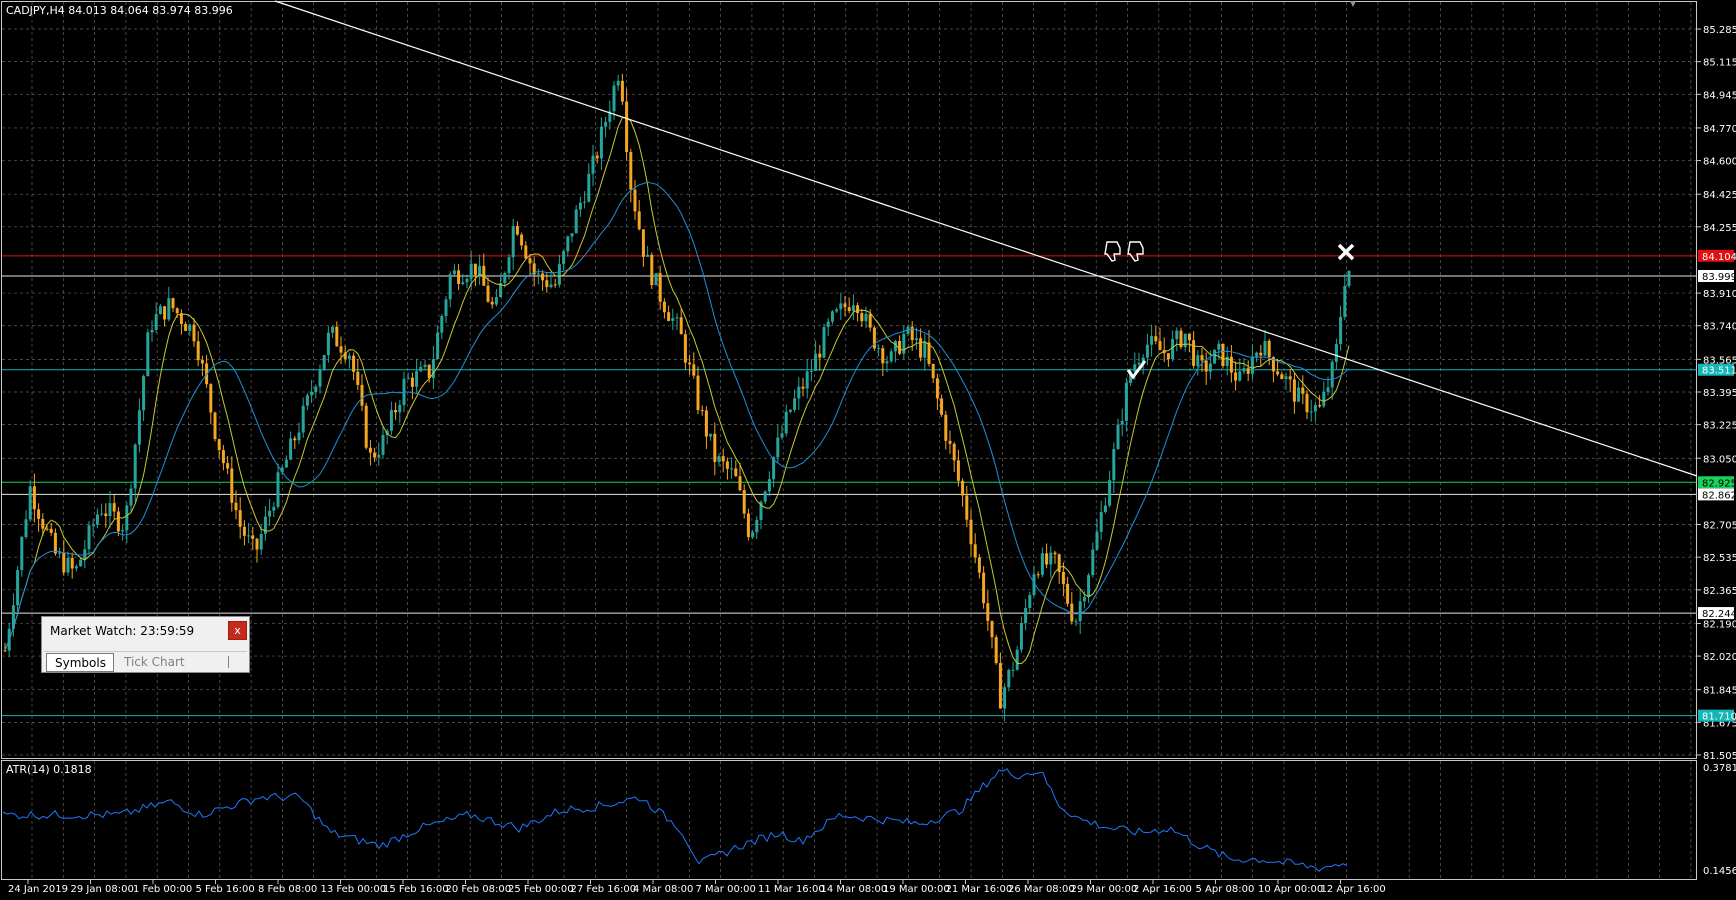  I want to click on time-label: 26 Mar 08:00, so click(1041, 889).